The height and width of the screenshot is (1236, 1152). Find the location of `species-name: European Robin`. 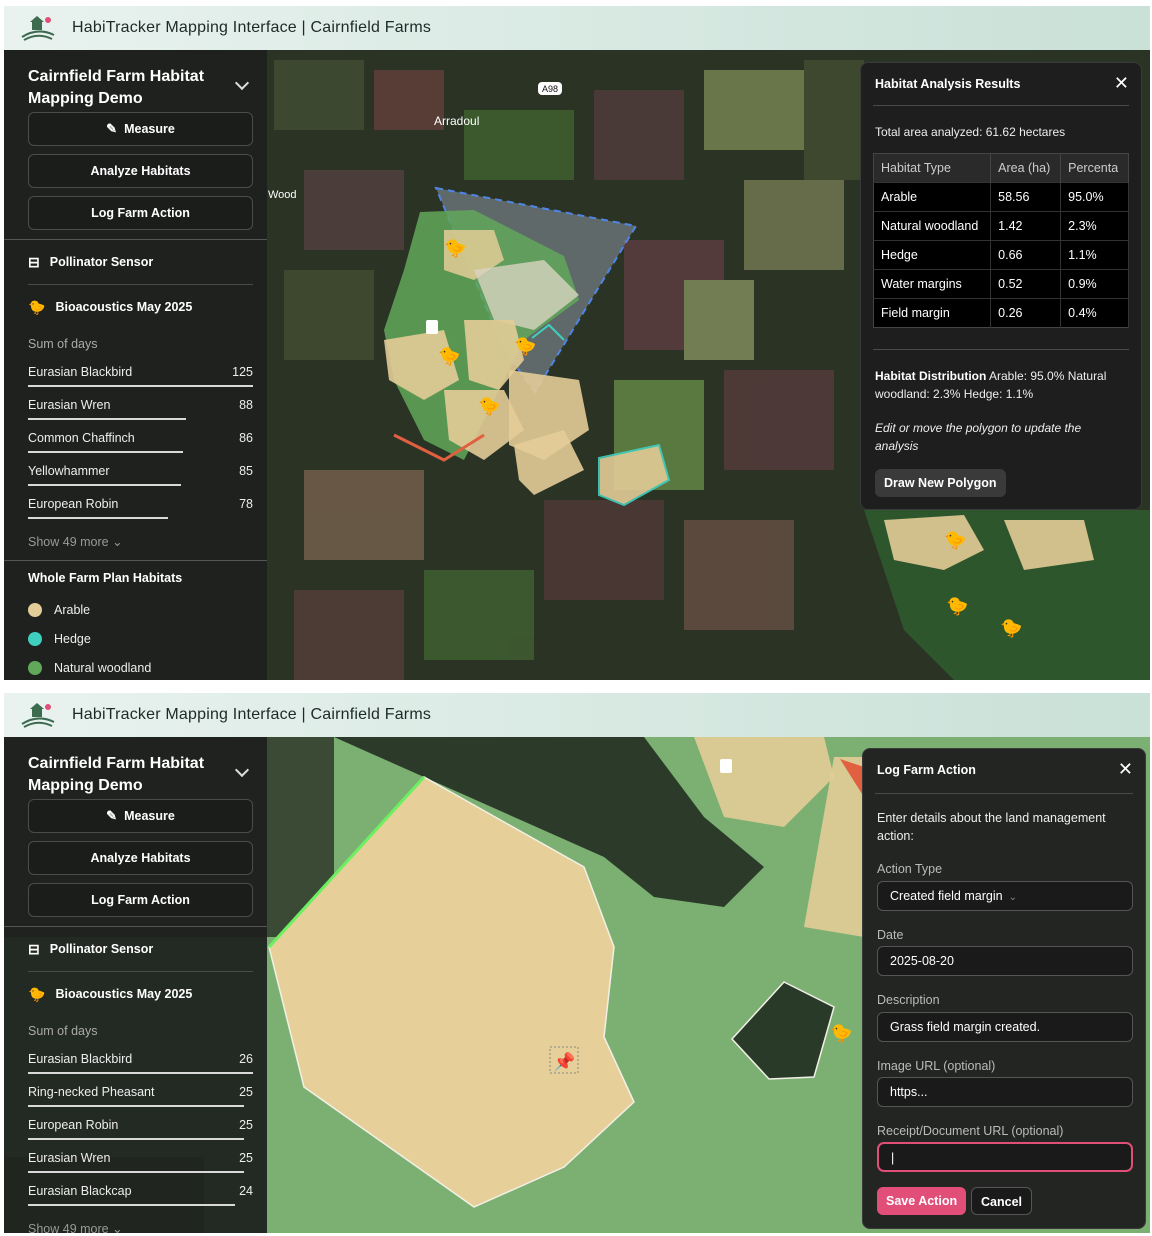

species-name: European Robin is located at coordinates (73, 504).